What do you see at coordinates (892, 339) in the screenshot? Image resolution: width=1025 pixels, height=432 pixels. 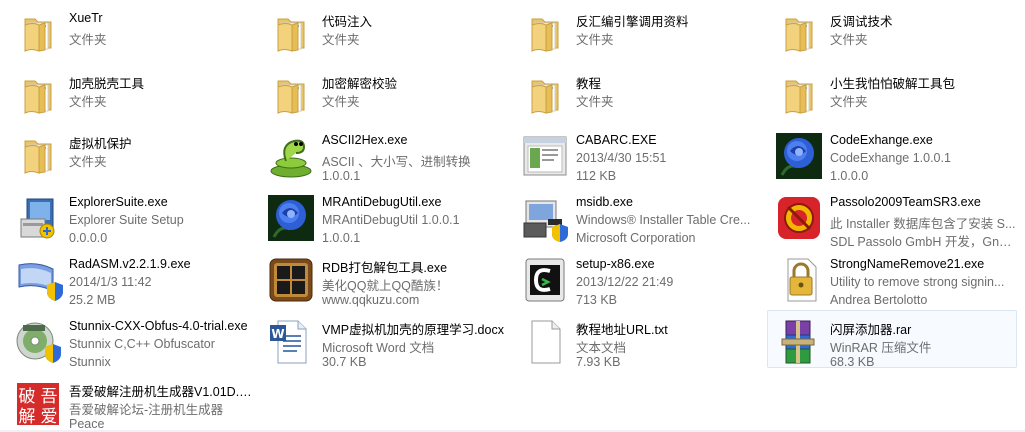 I see `file-item-selected: 闪屏添加器.rar WinRAR 压缩文件 68.3 KB` at bounding box center [892, 339].